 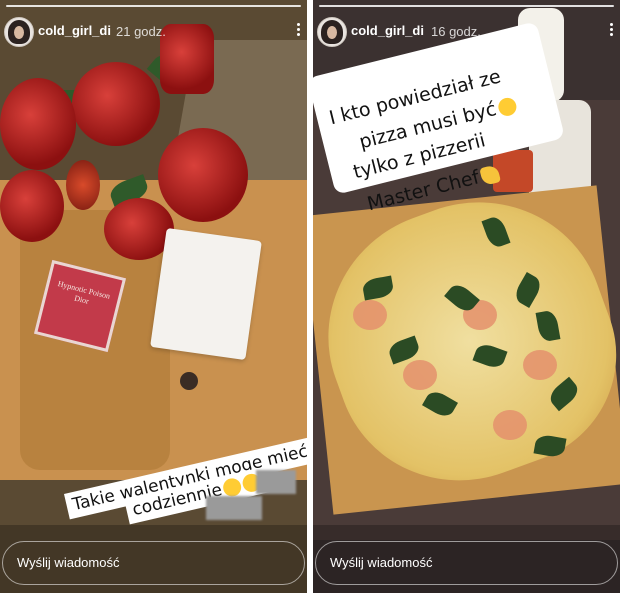 I want to click on heart-eyes-emoji-icon, so click(x=232, y=487).